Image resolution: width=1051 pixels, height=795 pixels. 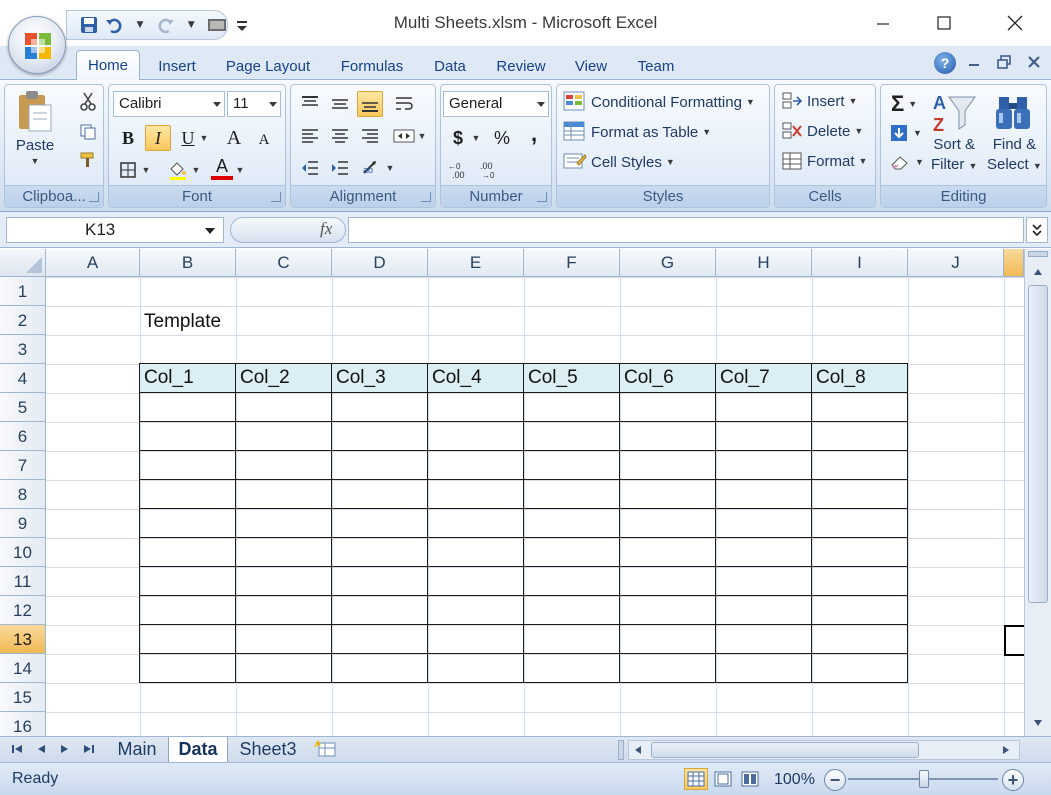 I want to click on close-window-icon, so click(x=1015, y=23).